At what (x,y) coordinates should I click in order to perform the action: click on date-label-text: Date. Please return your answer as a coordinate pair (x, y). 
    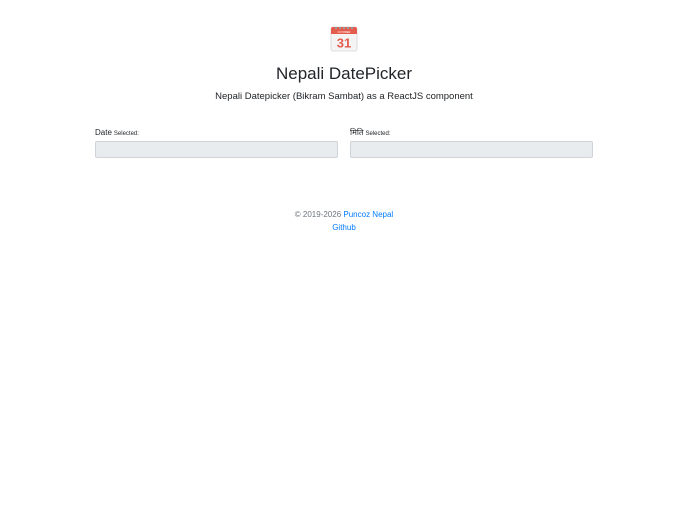
    Looking at the image, I should click on (103, 132).